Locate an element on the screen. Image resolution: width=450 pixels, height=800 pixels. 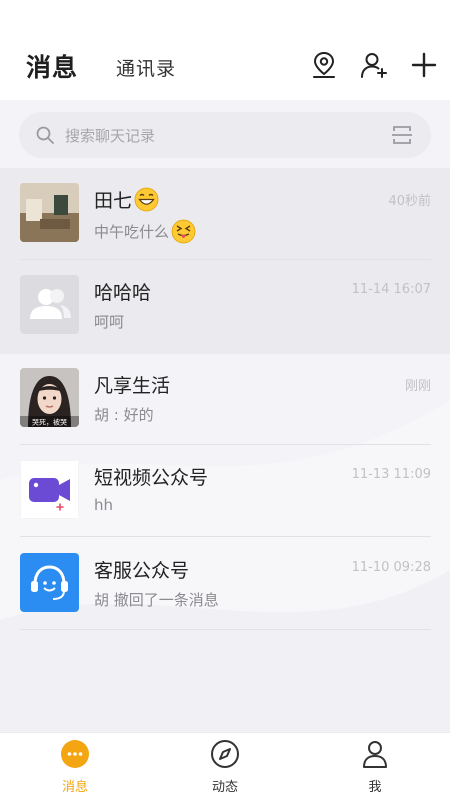
bottom-nav: 消息 动态 我 is located at coordinates (225, 766).